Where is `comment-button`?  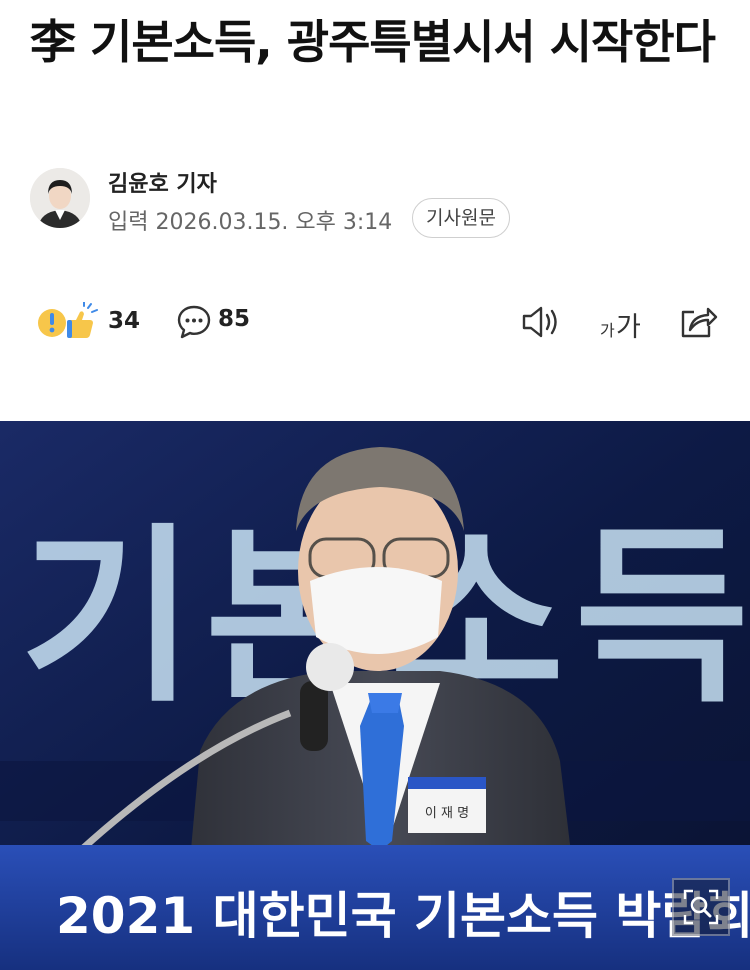 comment-button is located at coordinates (194, 324).